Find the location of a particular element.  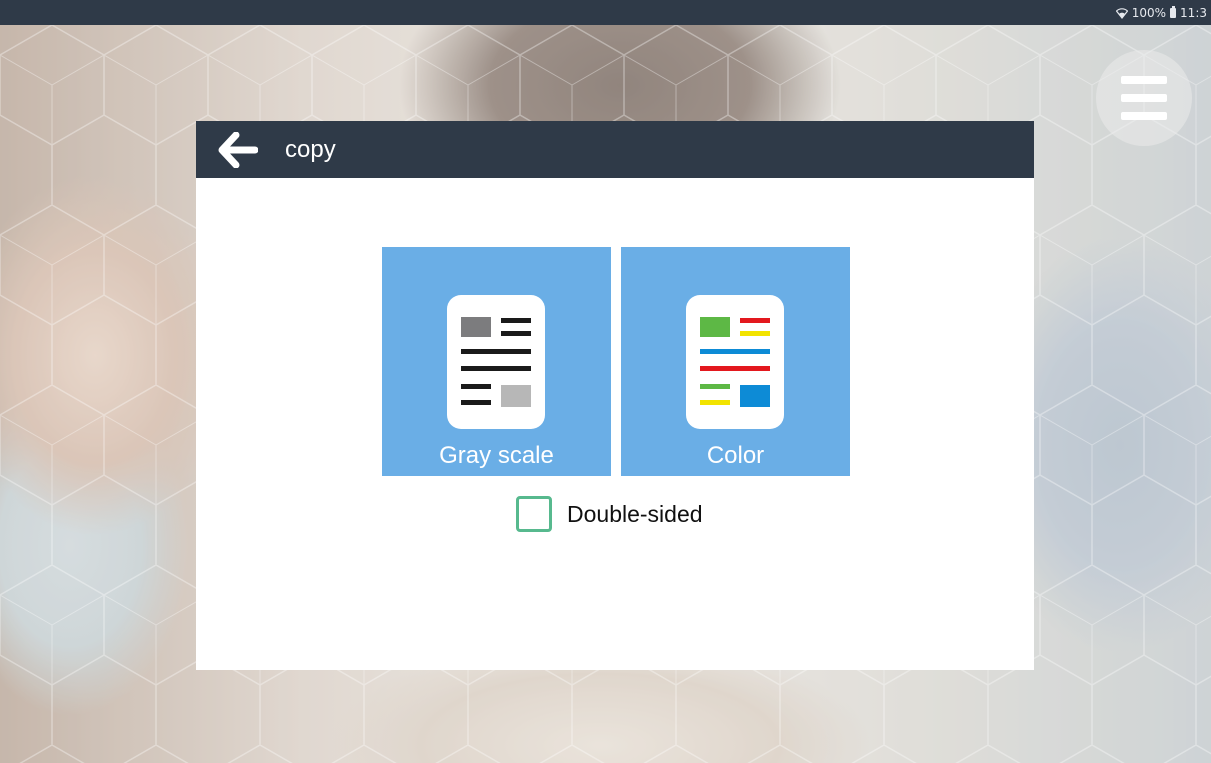

status-indicators: 100% 11:3 is located at coordinates (1161, 13).